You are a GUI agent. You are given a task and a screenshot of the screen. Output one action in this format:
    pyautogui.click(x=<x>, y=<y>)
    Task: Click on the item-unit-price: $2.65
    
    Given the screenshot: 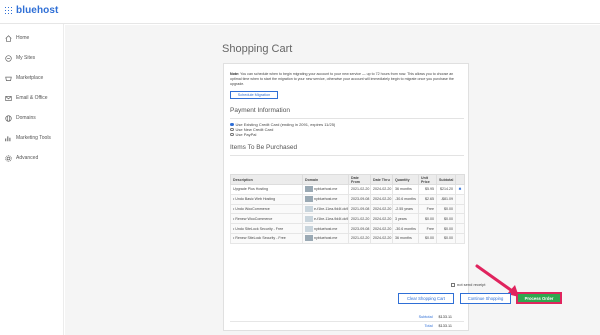 What is the action you would take?
    pyautogui.click(x=427, y=199)
    